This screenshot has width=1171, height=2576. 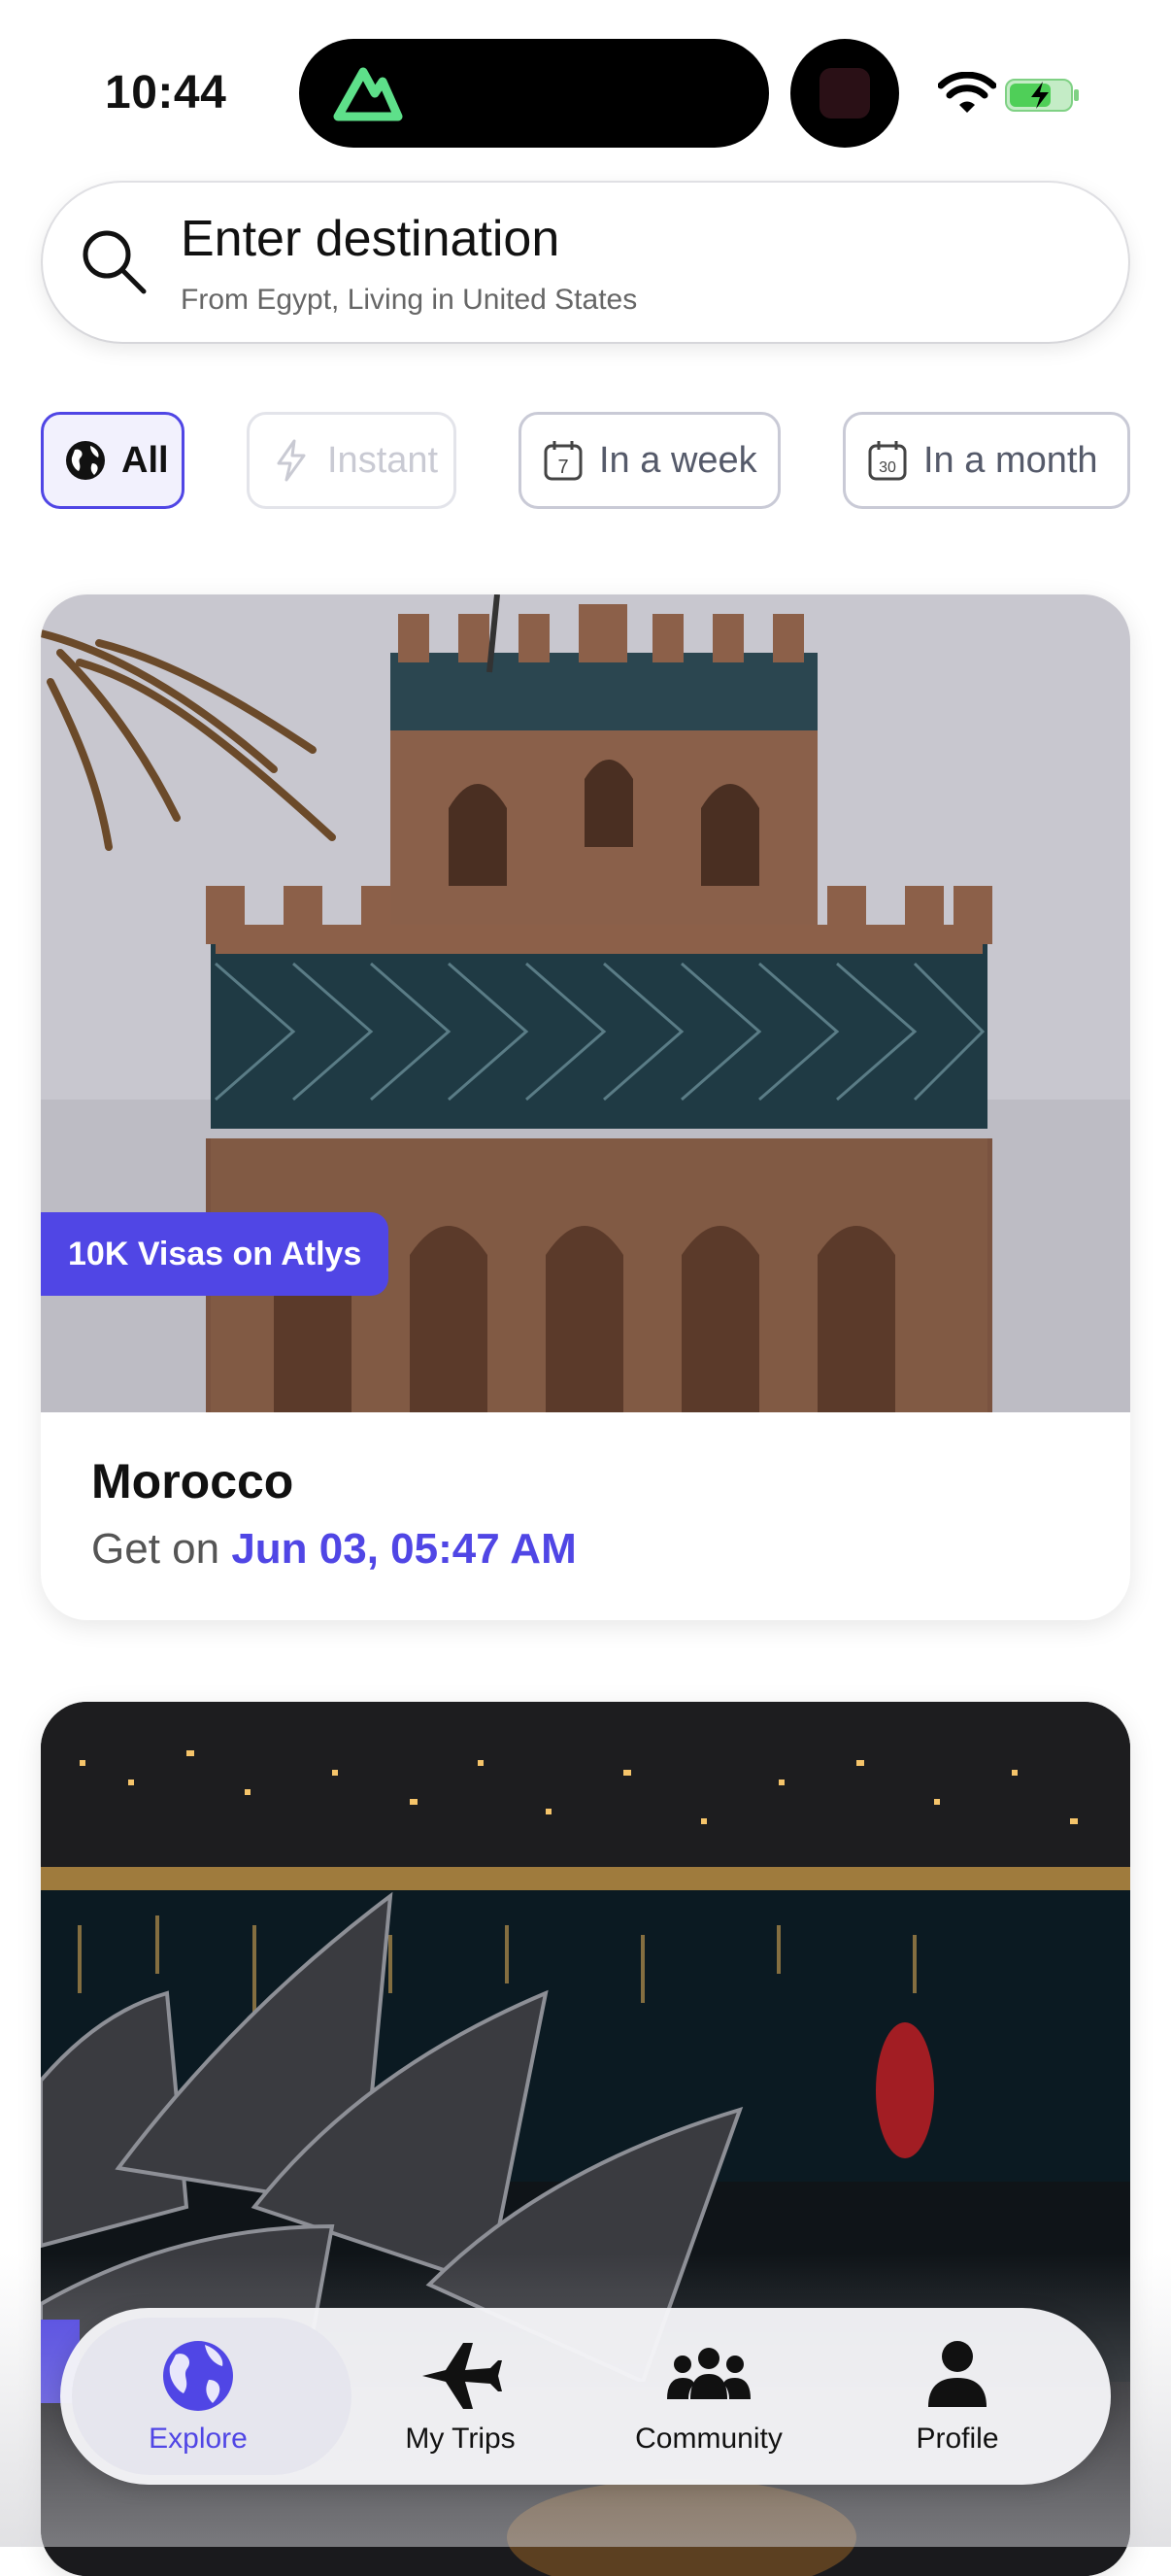 I want to click on tab-label-explore: Explore, so click(x=198, y=2439).